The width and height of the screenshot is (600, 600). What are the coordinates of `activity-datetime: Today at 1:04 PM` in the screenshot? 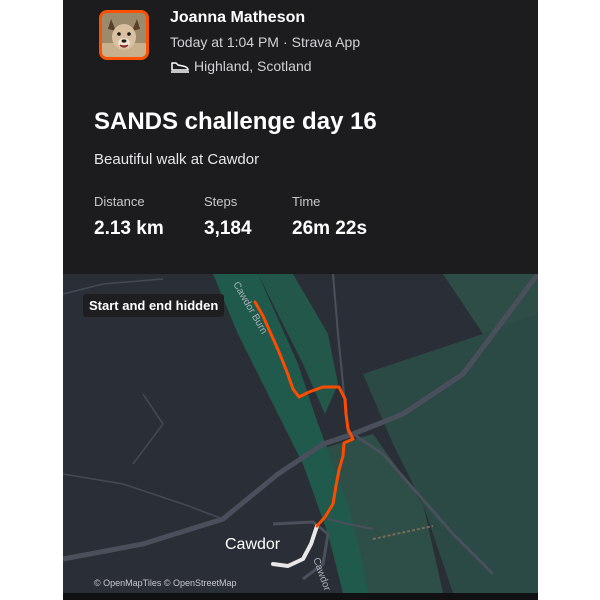 It's located at (224, 42).